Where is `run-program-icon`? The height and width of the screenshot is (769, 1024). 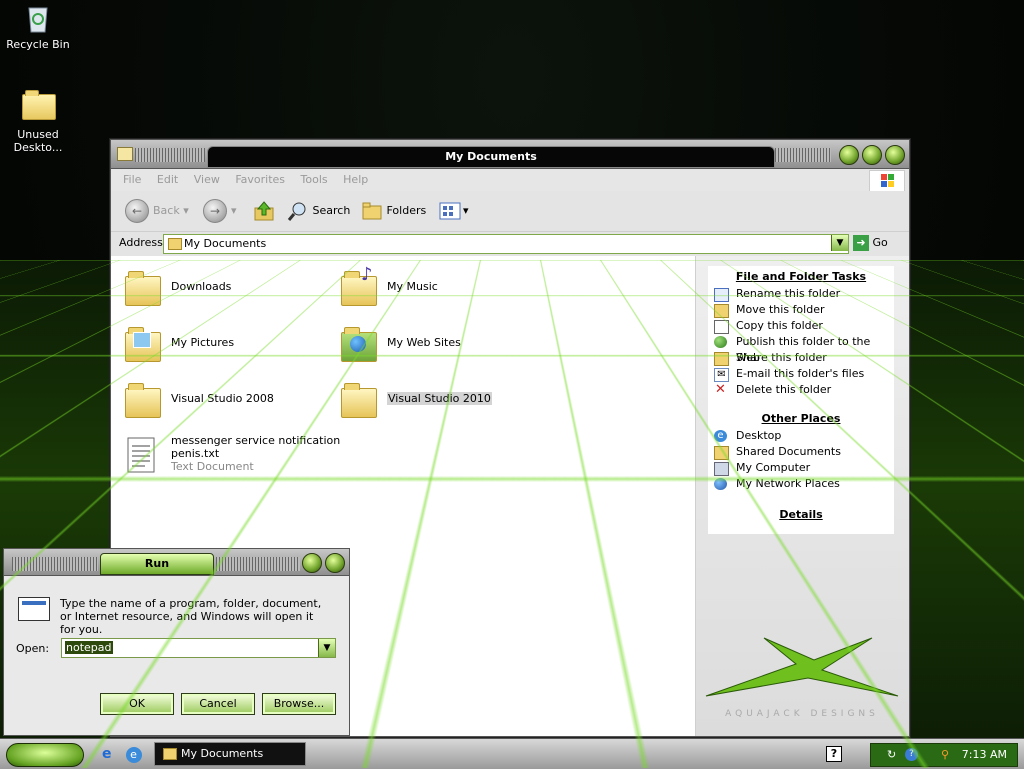
run-program-icon is located at coordinates (34, 609).